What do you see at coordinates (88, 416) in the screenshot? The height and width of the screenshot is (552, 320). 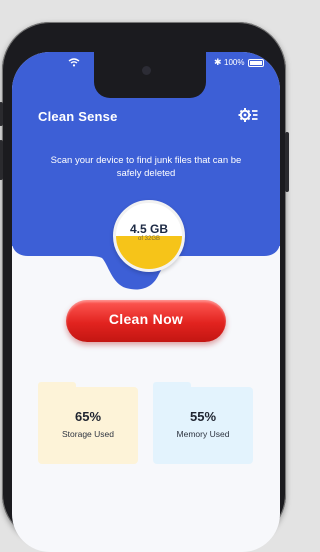 I see `storage-value: 65%` at bounding box center [88, 416].